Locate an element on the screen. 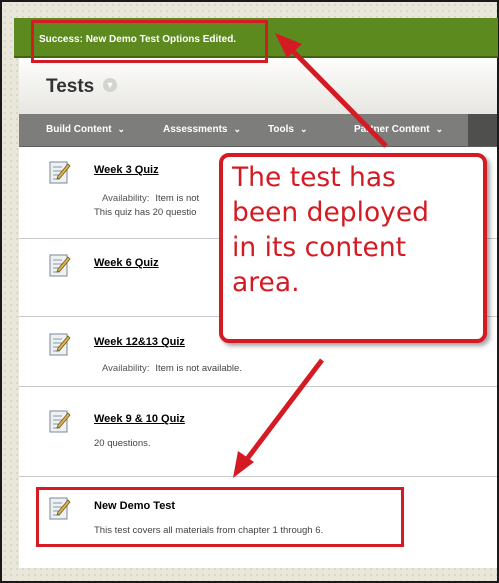  arrow-to-new-test-line is located at coordinates (283, 411).